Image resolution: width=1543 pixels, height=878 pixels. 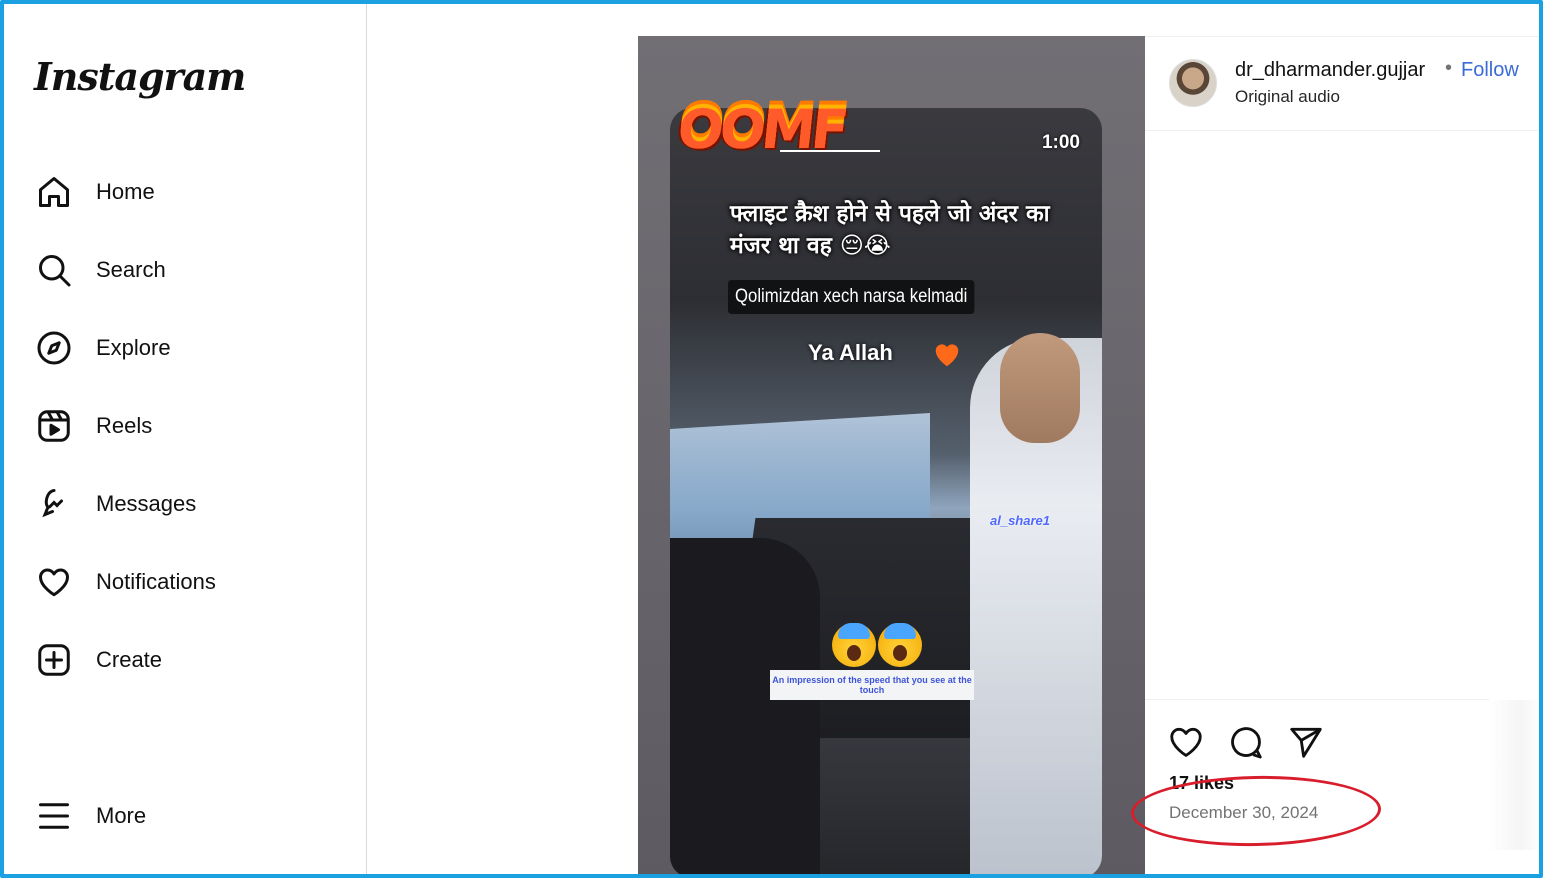 What do you see at coordinates (1193, 83) in the screenshot?
I see `avatar` at bounding box center [1193, 83].